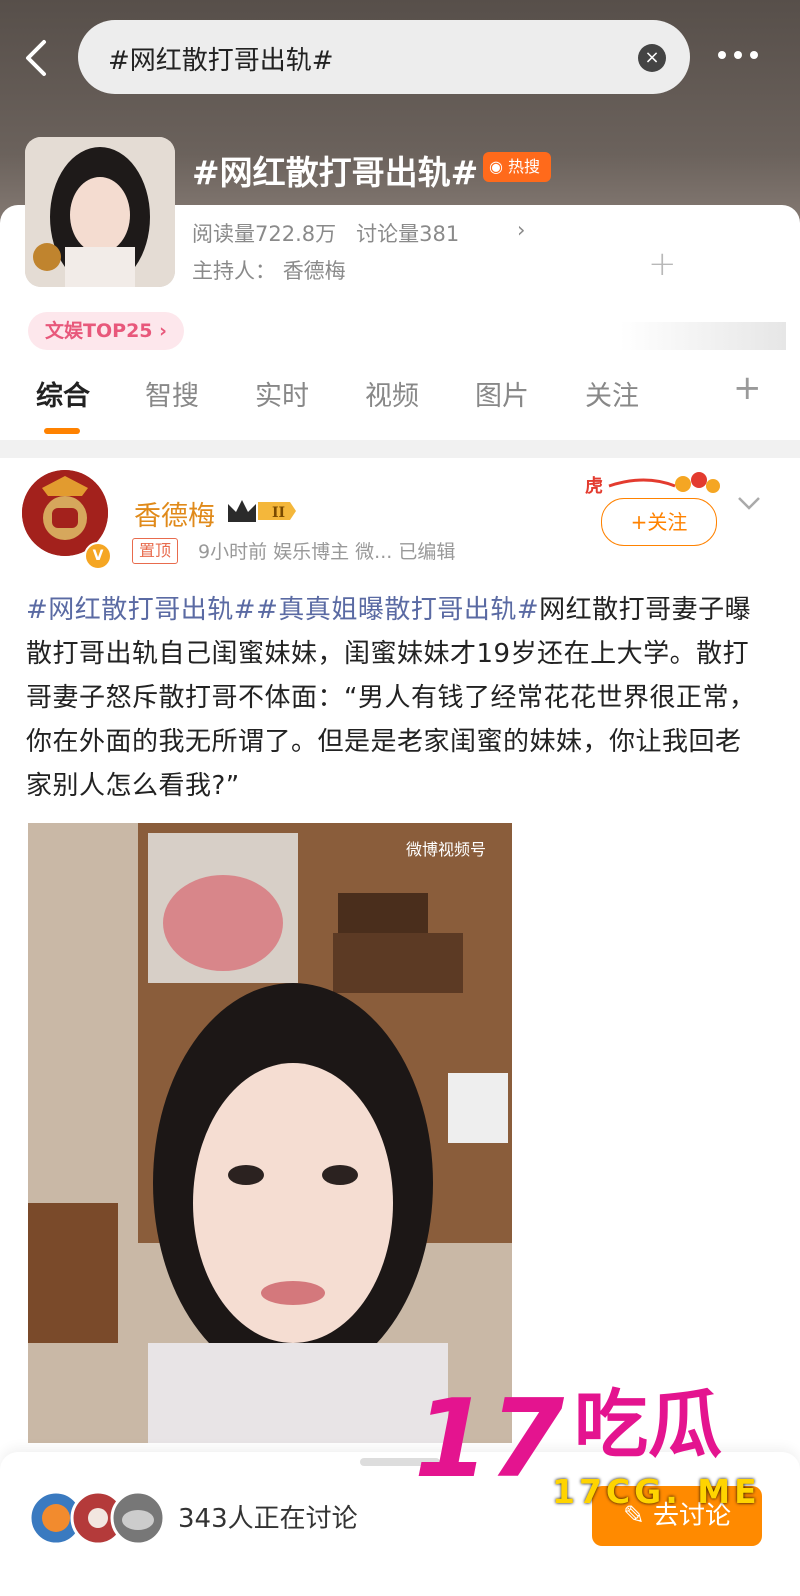  Describe the element at coordinates (446, 849) in the screenshot. I see `video-watermark: 微博视频号` at that location.